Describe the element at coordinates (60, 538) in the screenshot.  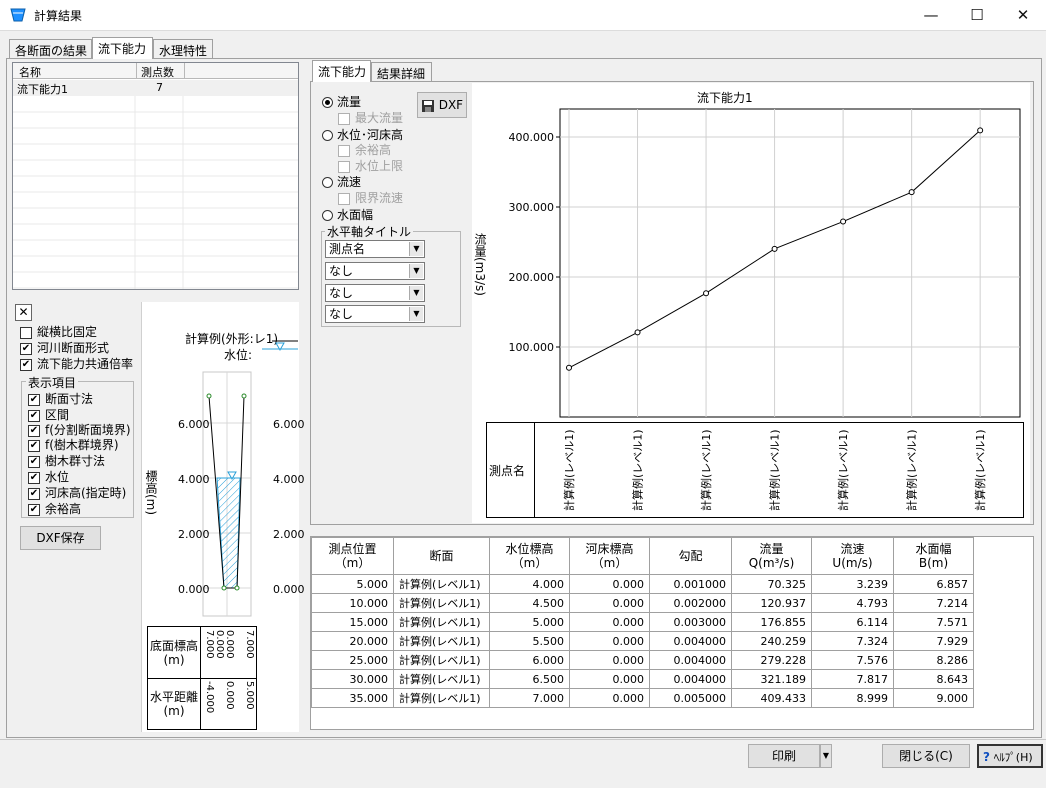
I see `dxf-save-button: DXF保存` at that location.